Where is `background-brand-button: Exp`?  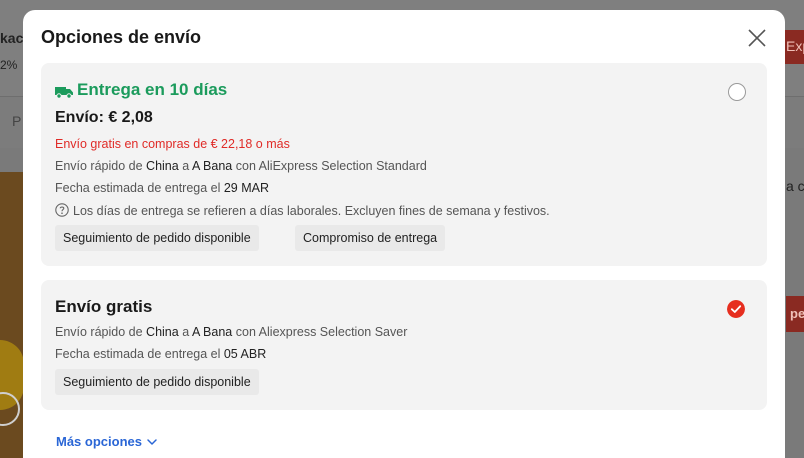
background-brand-button: Exp is located at coordinates (794, 47).